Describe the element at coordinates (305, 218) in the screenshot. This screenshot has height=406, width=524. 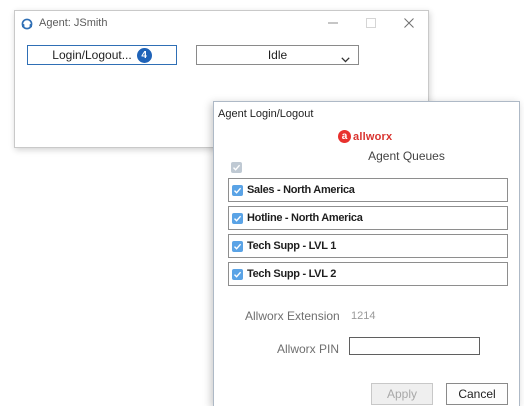
I see `queue-label: Hotline - North America` at that location.